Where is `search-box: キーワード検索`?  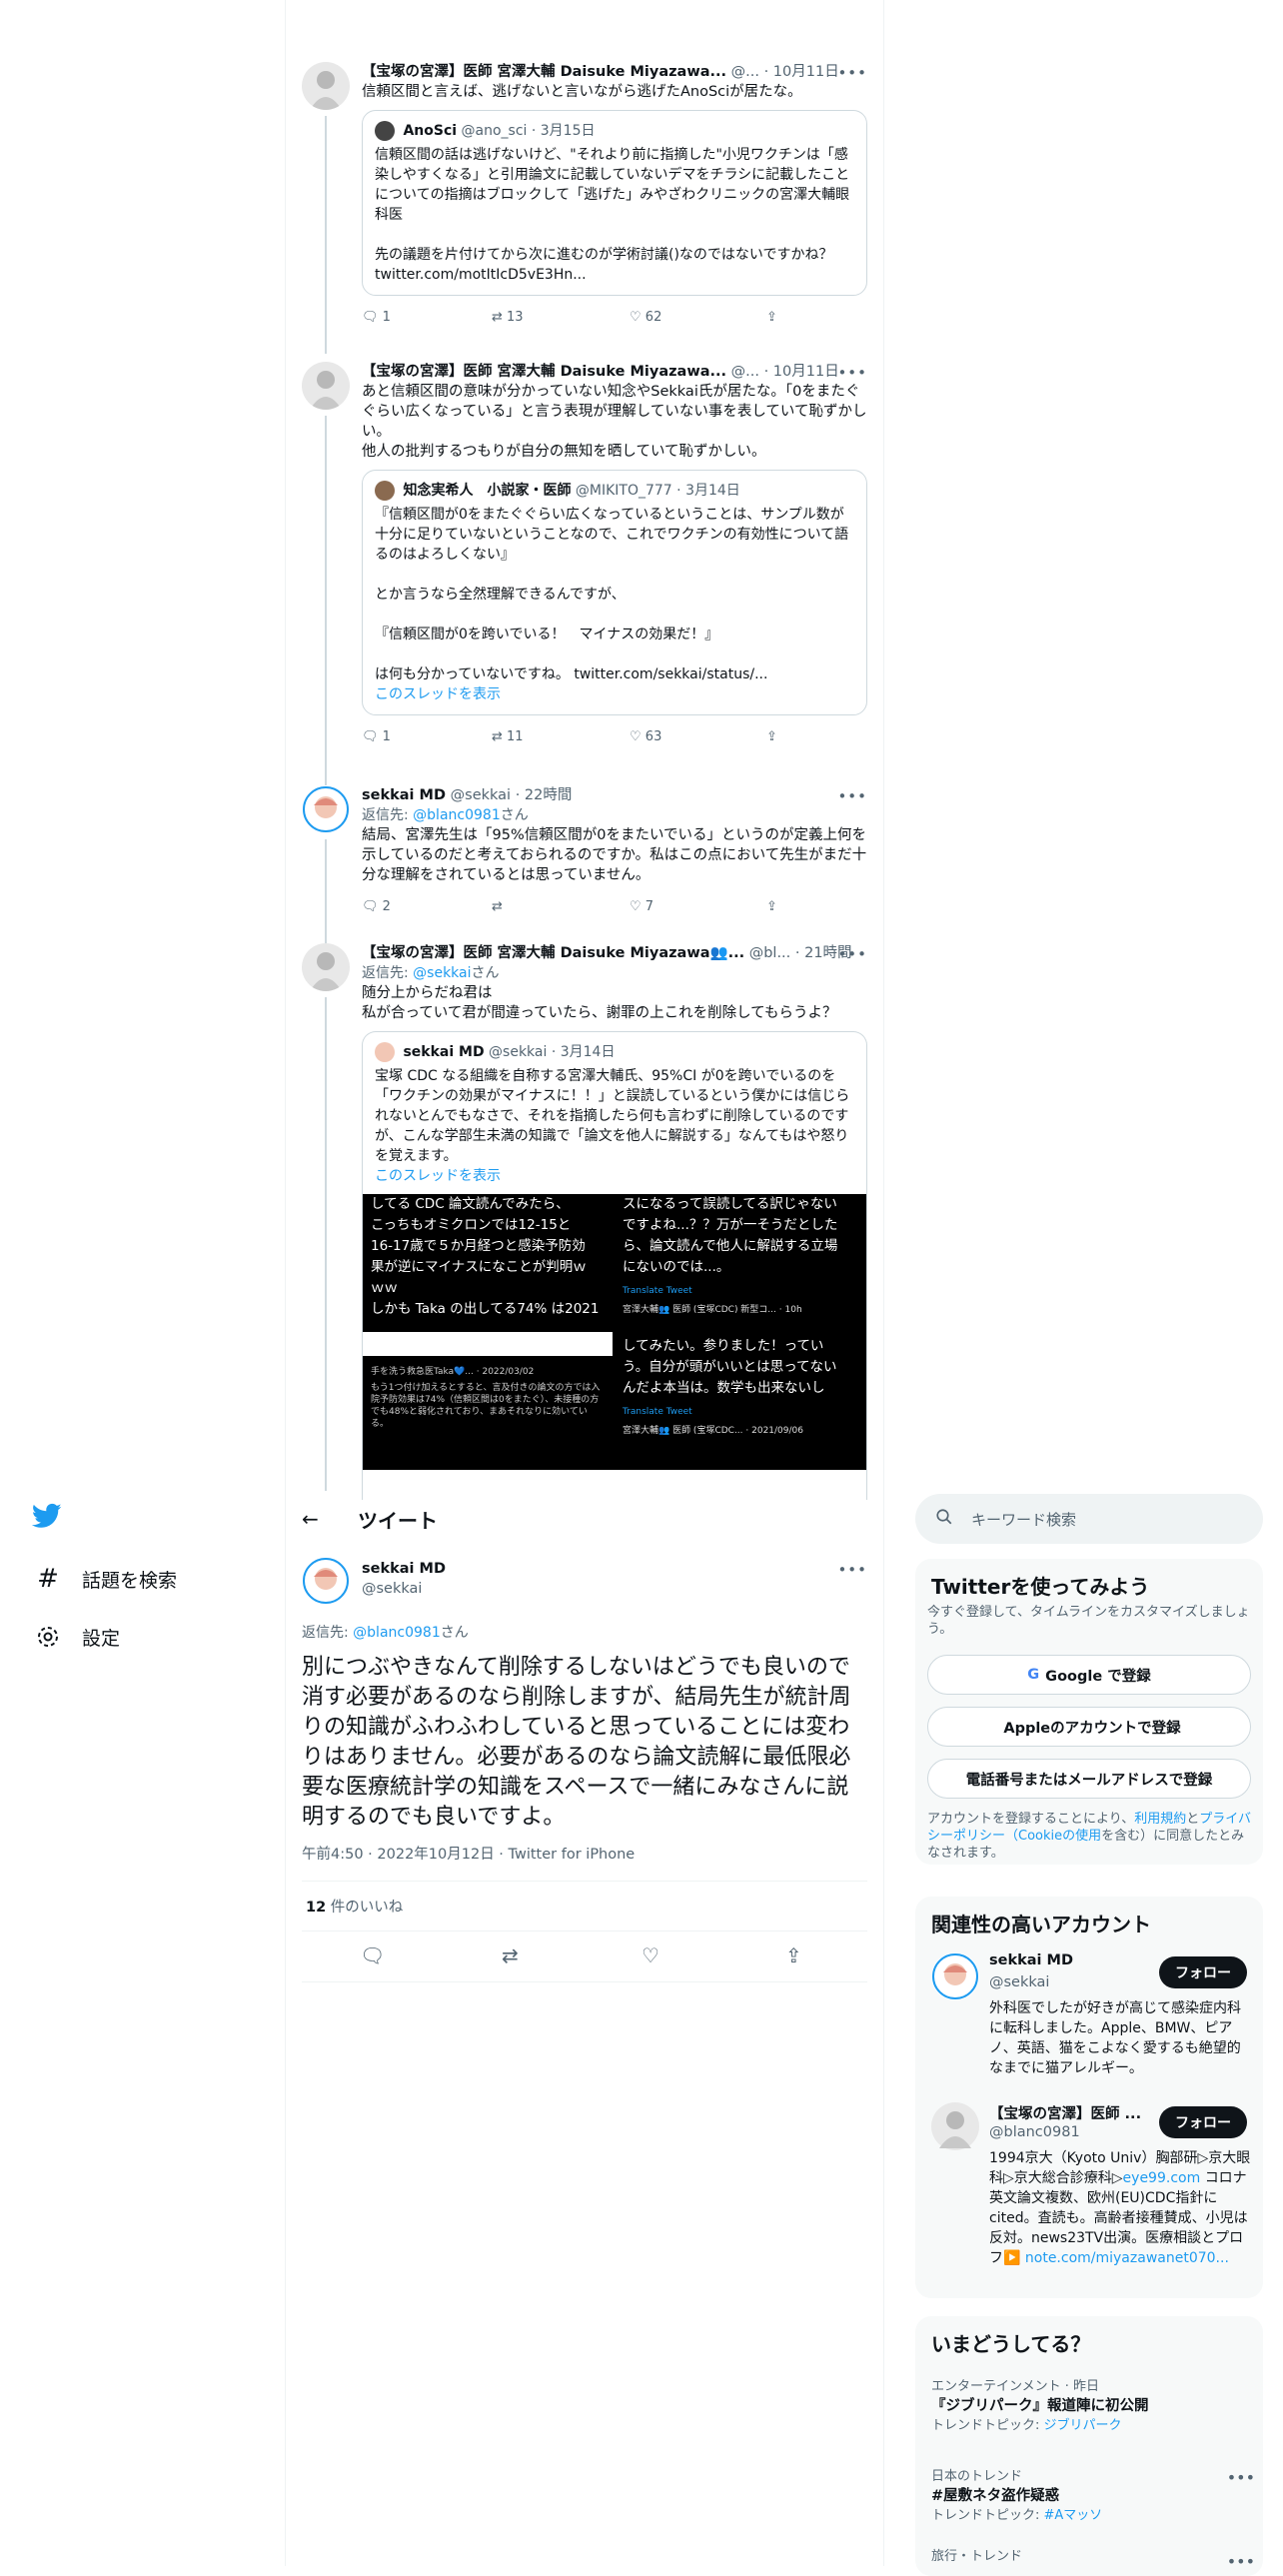 search-box: キーワード検索 is located at coordinates (1089, 1519).